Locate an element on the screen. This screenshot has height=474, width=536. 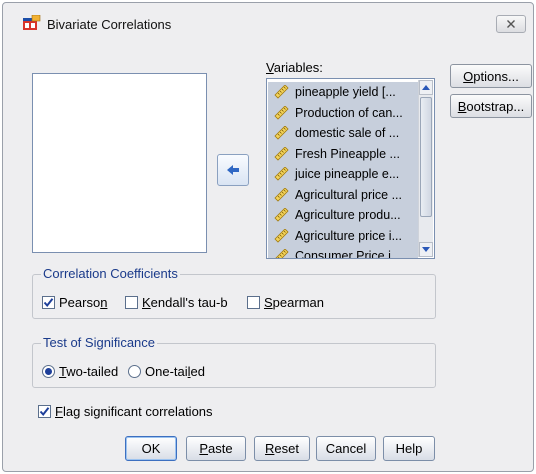
reset-mnemonic: R is located at coordinates (270, 448).